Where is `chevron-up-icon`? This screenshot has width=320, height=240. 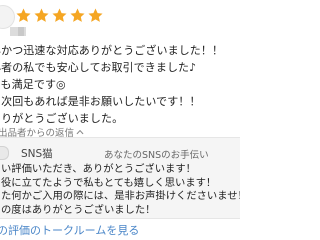
chevron-up-icon is located at coordinates (80, 132).